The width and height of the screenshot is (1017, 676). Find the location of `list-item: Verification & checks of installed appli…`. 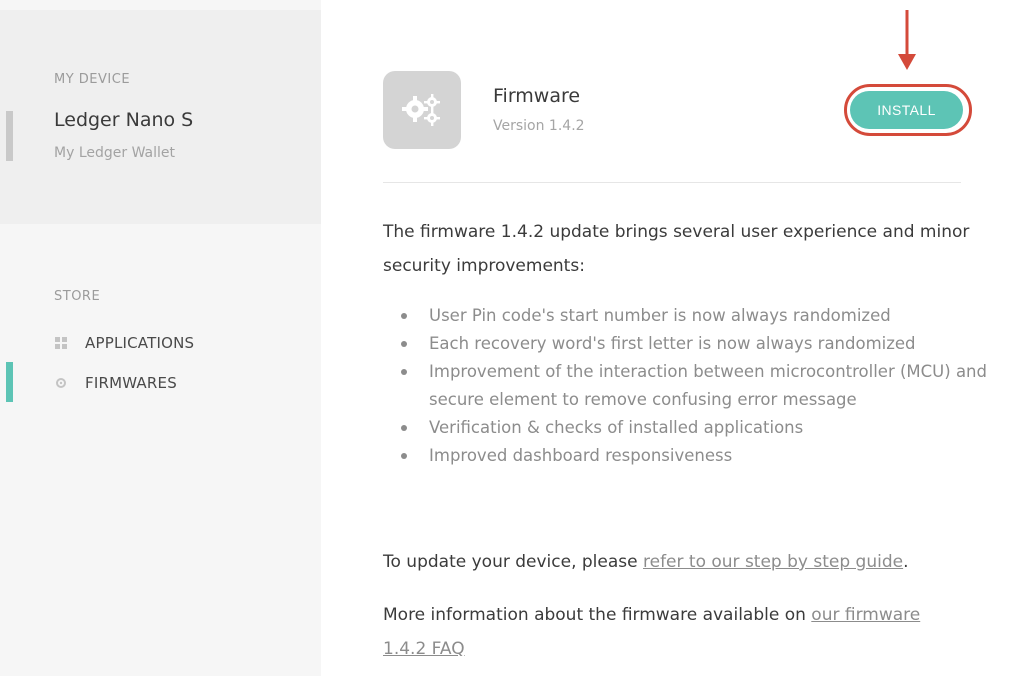

list-item: Verification & checks of installed appli… is located at coordinates (693, 428).